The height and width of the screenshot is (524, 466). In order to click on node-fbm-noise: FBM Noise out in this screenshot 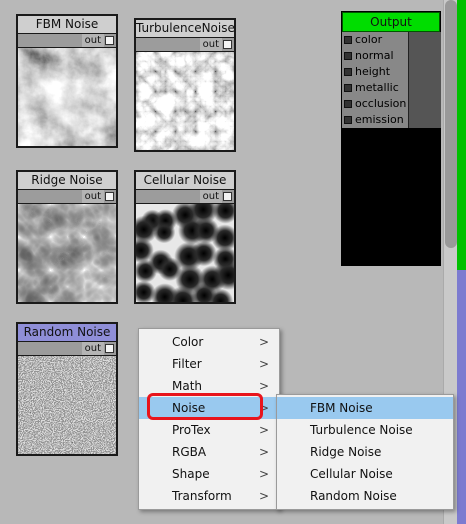, I will do `click(67, 81)`.